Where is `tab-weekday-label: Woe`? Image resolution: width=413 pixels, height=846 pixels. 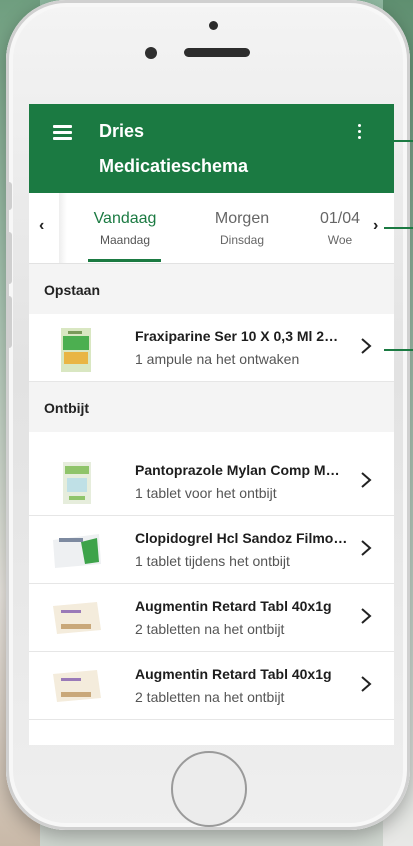
tab-weekday-label: Woe is located at coordinates (340, 240).